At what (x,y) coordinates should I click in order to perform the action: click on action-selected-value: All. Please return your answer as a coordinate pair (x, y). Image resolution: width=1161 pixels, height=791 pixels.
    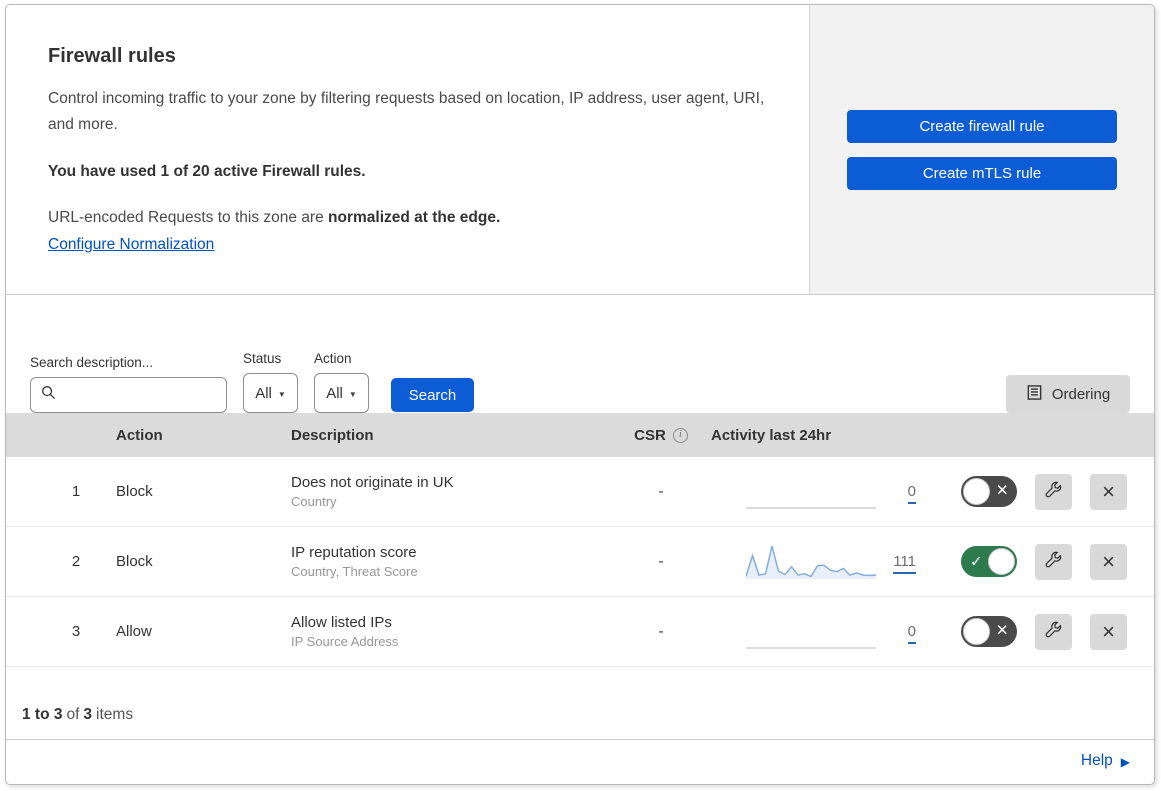
    Looking at the image, I should click on (334, 393).